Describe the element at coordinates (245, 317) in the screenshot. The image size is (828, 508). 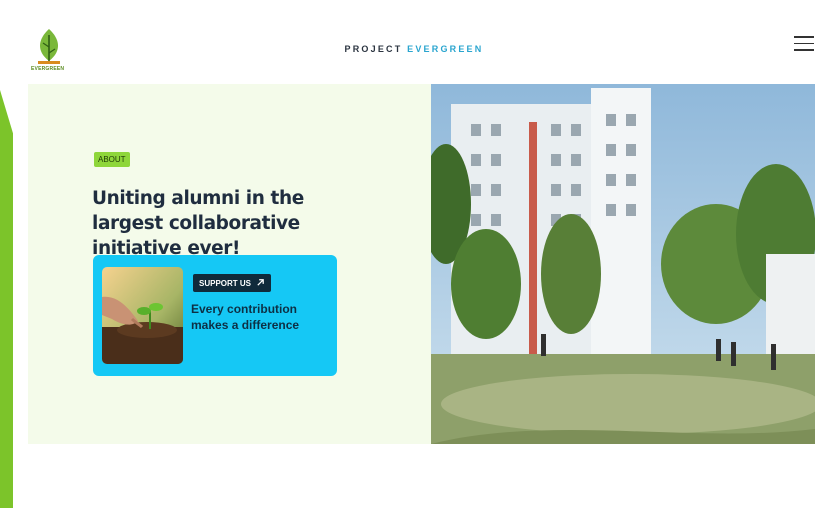
I see `card-description: Every contribution makes a difference` at that location.